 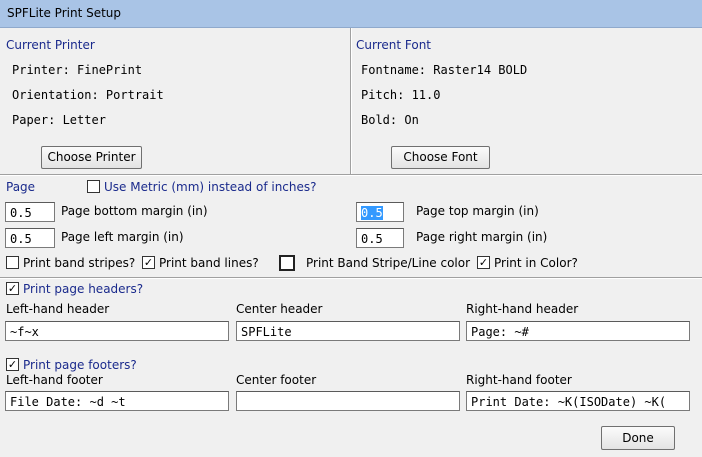 What do you see at coordinates (210, 187) in the screenshot?
I see `metric-label: Use Metric (mm) instead of inches?` at bounding box center [210, 187].